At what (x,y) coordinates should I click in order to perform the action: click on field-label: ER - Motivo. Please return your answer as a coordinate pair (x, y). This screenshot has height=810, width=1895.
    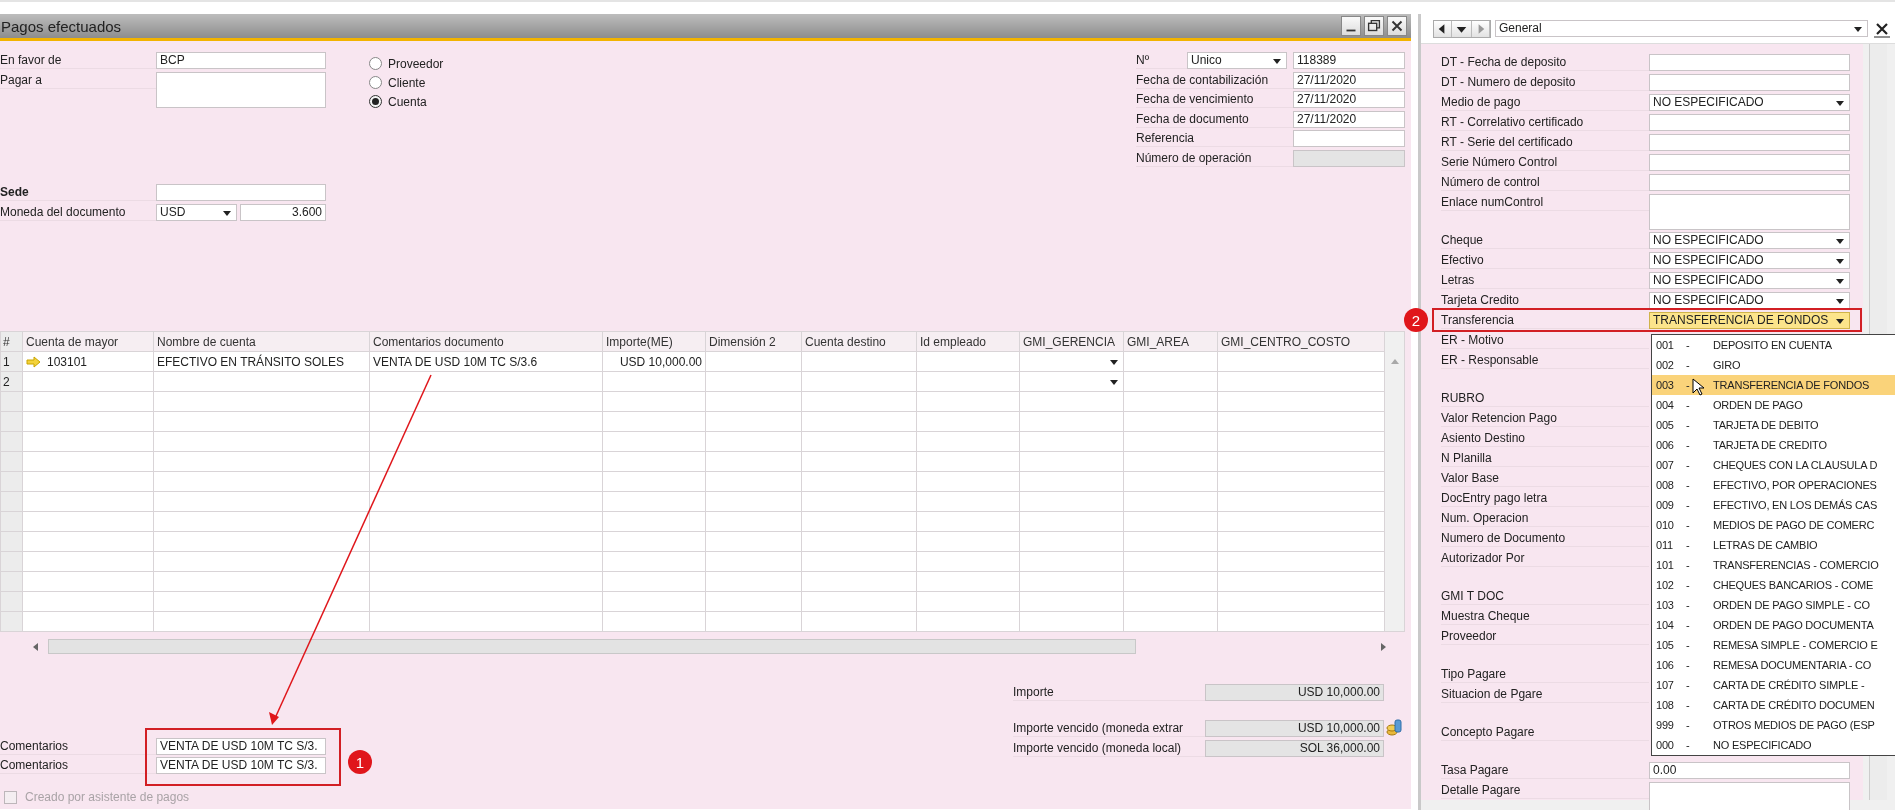
    Looking at the image, I should click on (1545, 340).